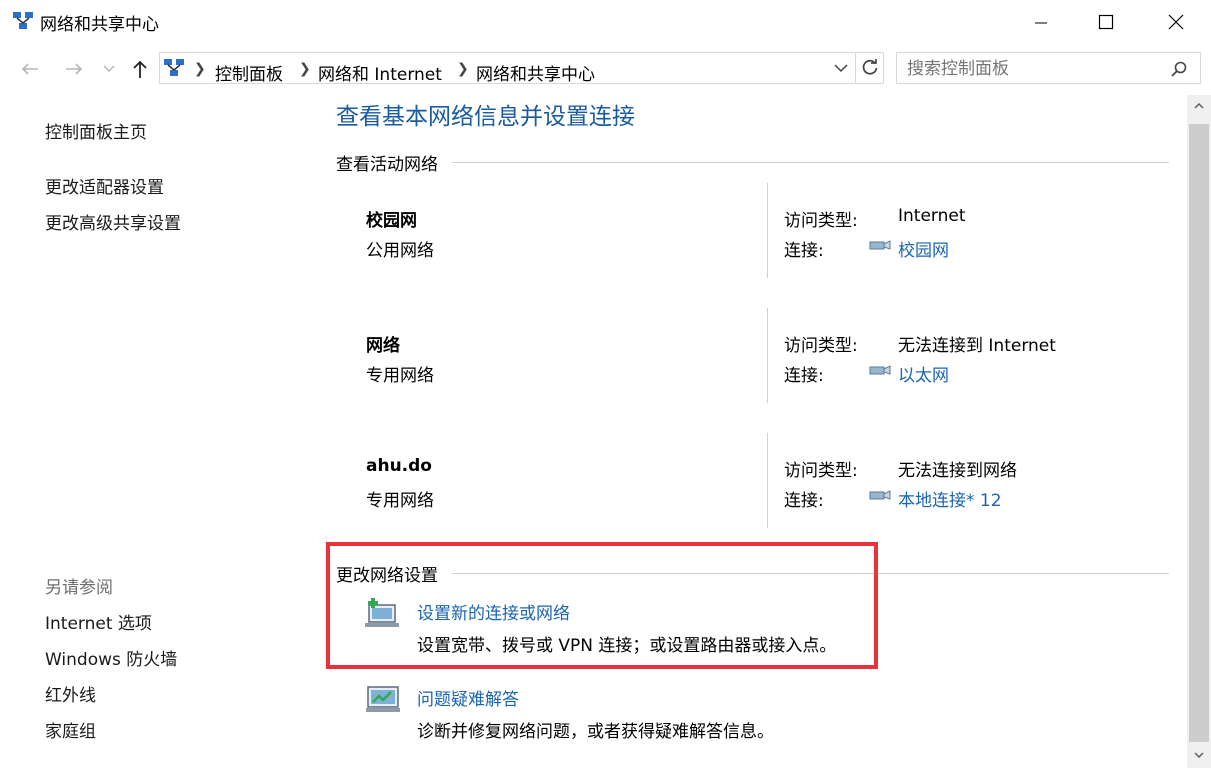  What do you see at coordinates (977, 346) in the screenshot?
I see `access-type-value: 无法连接到 Internet` at bounding box center [977, 346].